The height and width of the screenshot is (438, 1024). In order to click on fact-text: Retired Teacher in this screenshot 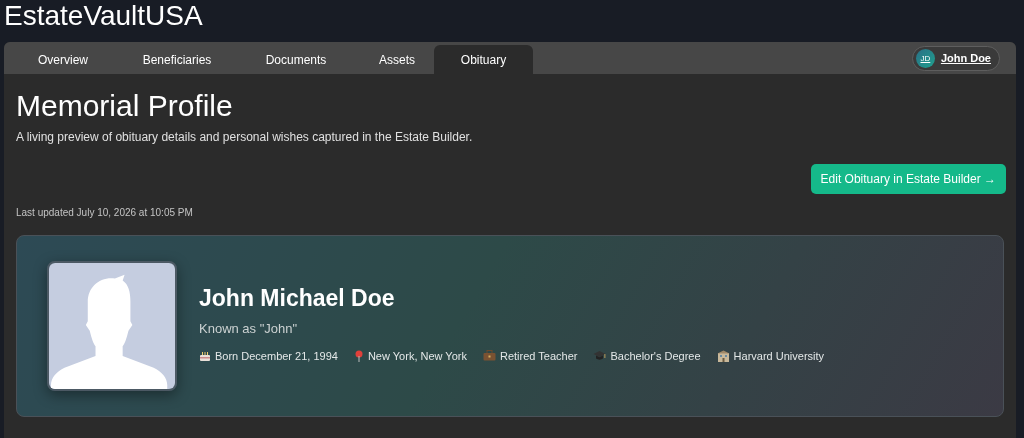, I will do `click(539, 355)`.